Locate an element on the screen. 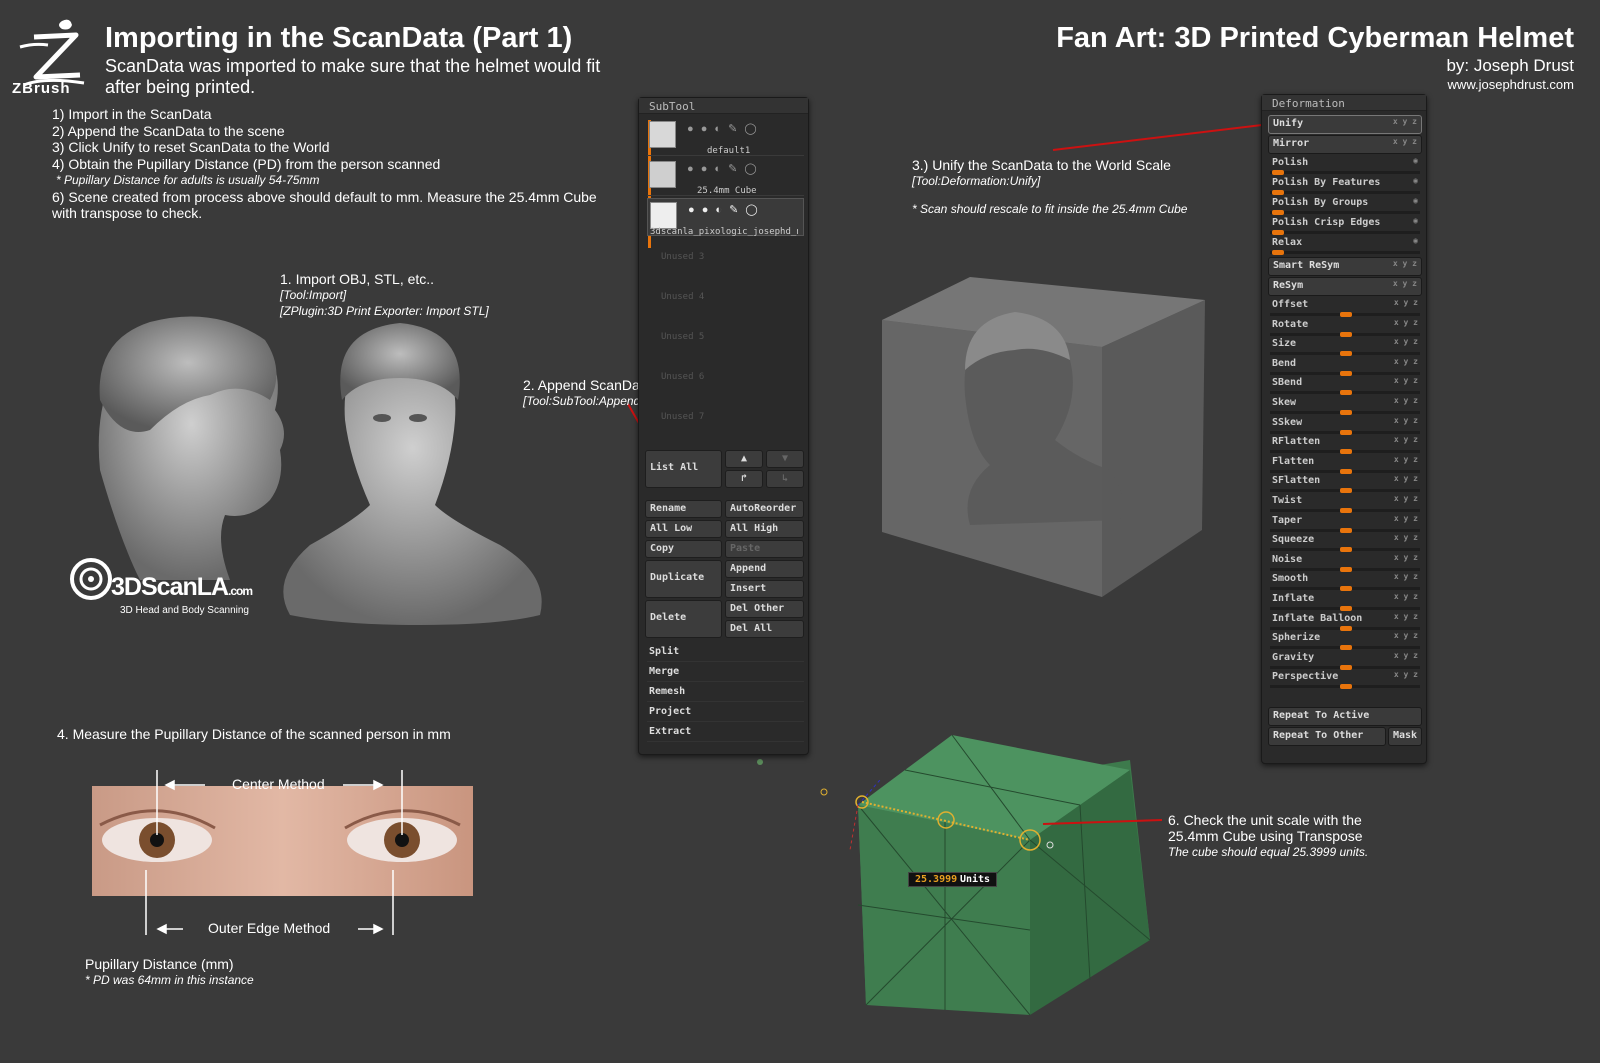 The height and width of the screenshot is (1063, 1600). split-menu: Split is located at coordinates (725, 652).